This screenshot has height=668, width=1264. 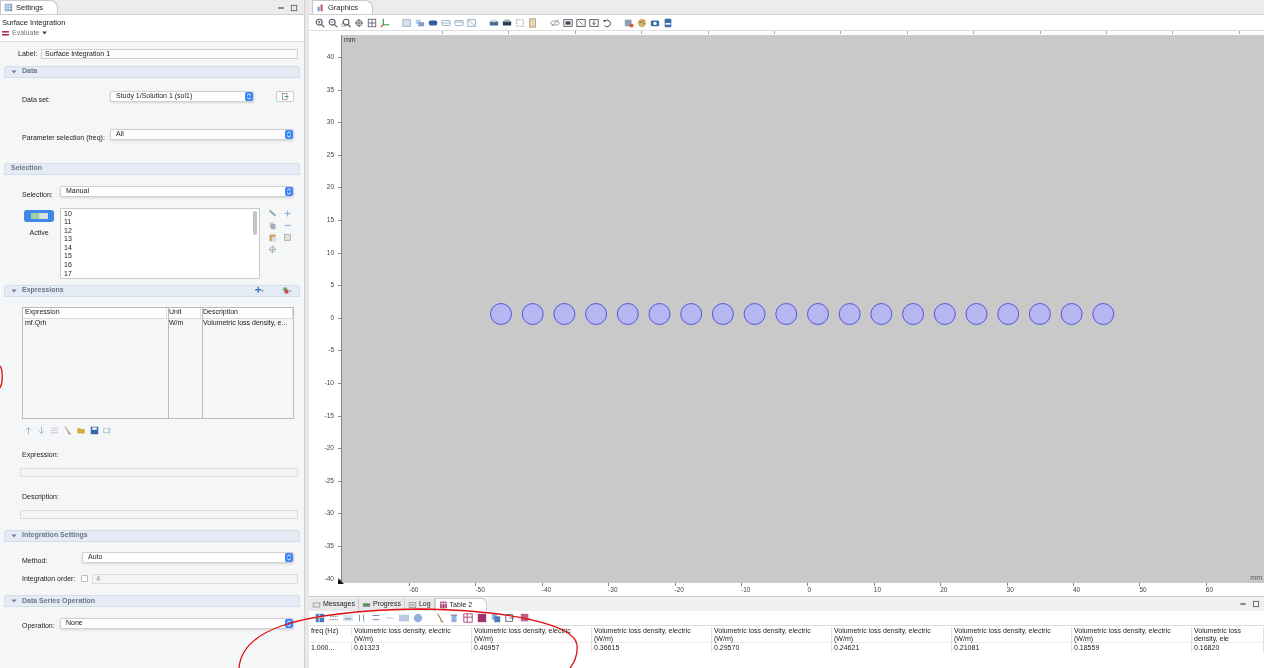 What do you see at coordinates (420, 22) in the screenshot?
I see `overlap-icon` at bounding box center [420, 22].